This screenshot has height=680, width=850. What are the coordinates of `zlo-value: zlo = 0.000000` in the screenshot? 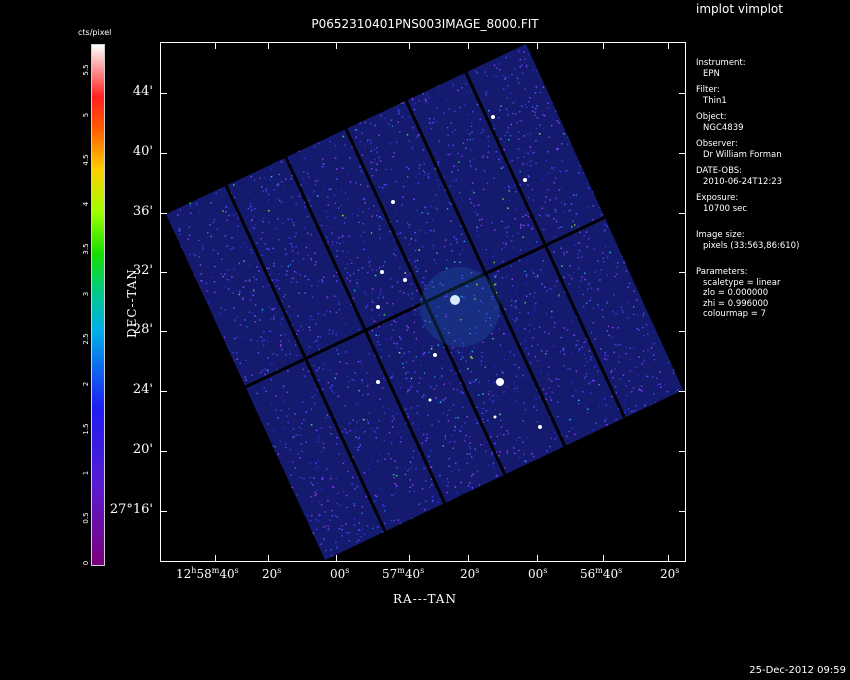 It's located at (736, 293).